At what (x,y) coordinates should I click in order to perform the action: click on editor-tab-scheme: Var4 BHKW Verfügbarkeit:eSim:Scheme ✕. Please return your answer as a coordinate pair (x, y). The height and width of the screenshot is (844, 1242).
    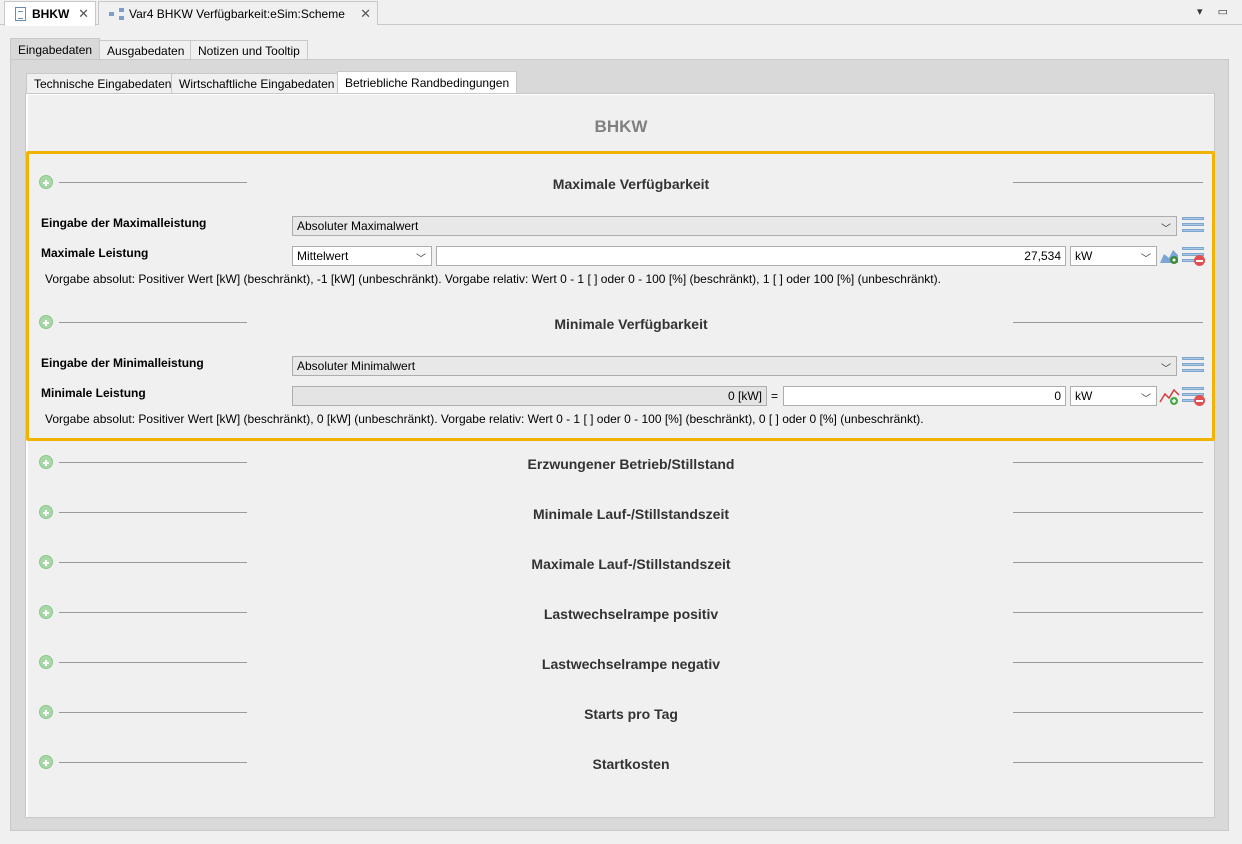
    Looking at the image, I should click on (238, 13).